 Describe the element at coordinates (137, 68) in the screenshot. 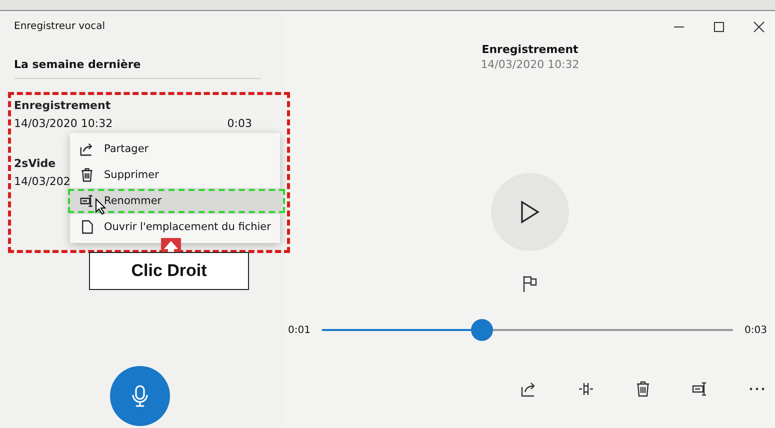

I see `group-header: La semaine dernière` at that location.